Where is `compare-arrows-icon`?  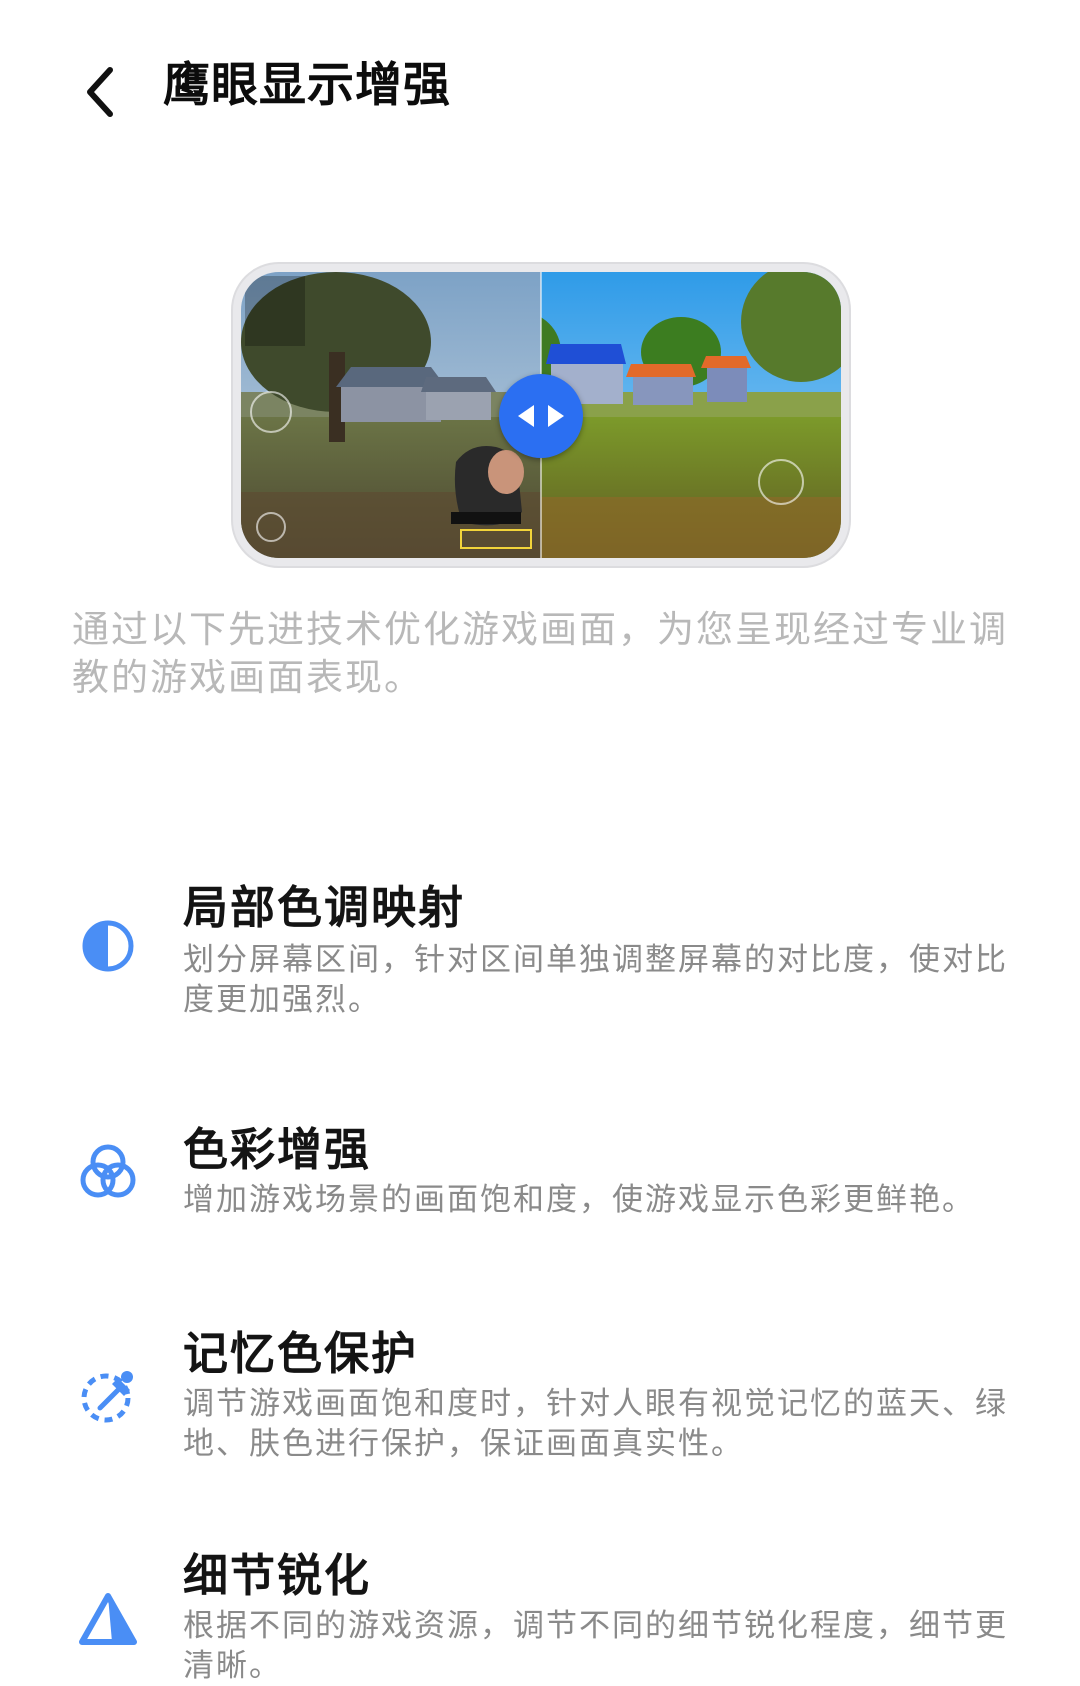
compare-arrows-icon is located at coordinates (541, 416).